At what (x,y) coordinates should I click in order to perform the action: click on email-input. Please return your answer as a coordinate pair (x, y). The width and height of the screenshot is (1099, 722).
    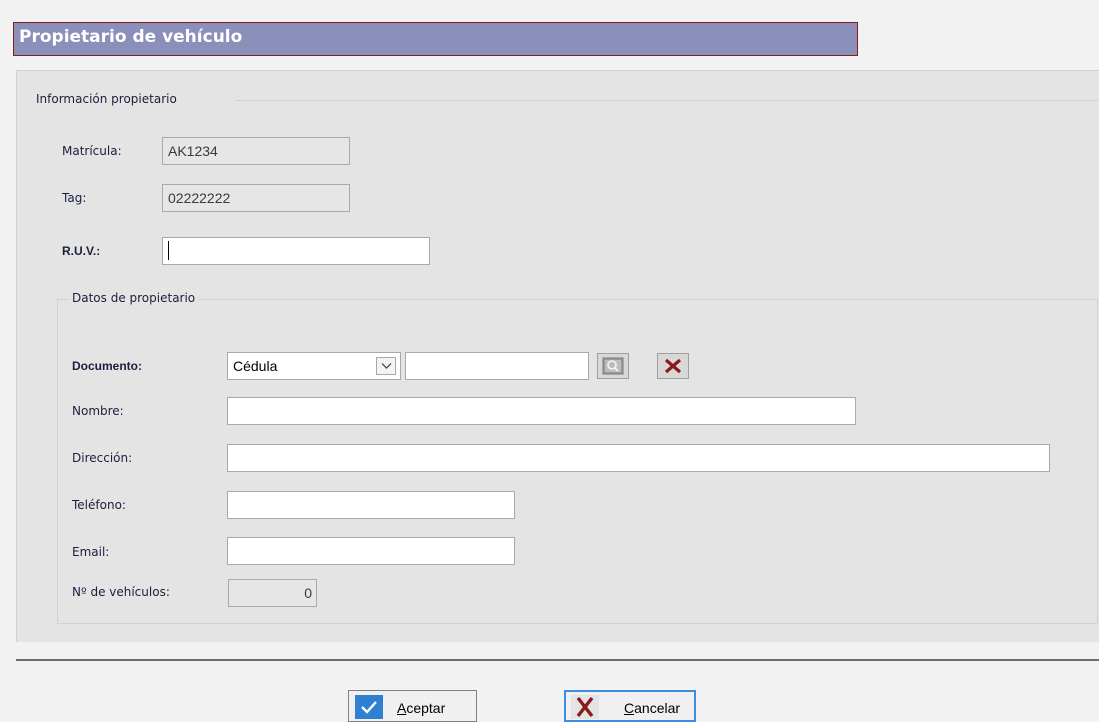
    Looking at the image, I should click on (371, 551).